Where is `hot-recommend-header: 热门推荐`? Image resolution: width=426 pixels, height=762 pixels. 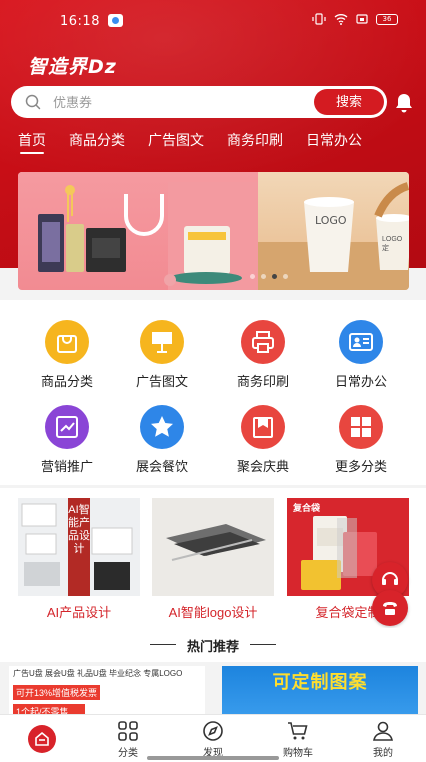
hot-recommend-header: 热门推荐 is located at coordinates (213, 646).